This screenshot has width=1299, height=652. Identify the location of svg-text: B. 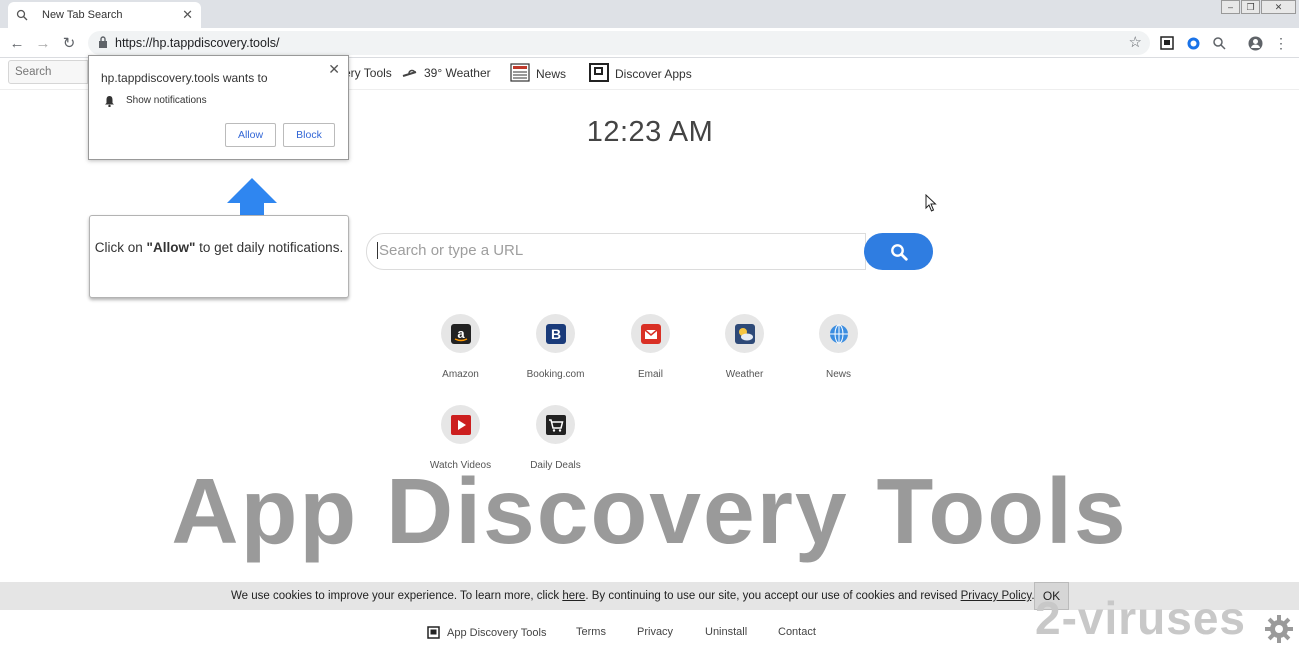
(555, 334).